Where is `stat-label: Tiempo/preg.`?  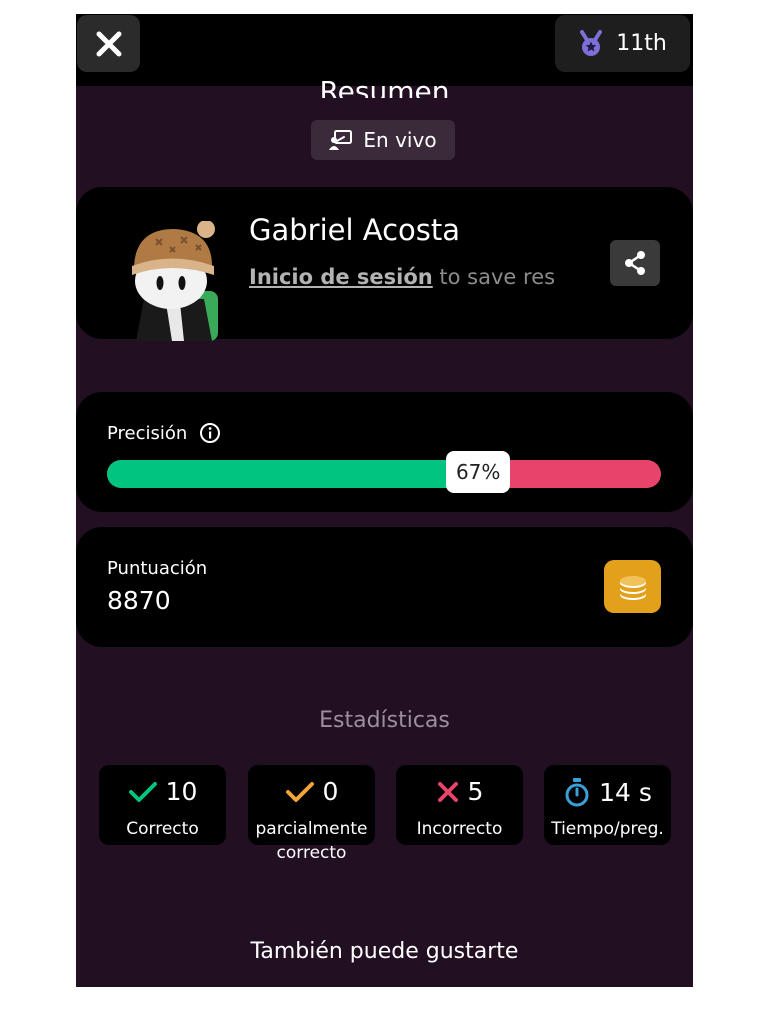 stat-label: Tiempo/preg. is located at coordinates (607, 829).